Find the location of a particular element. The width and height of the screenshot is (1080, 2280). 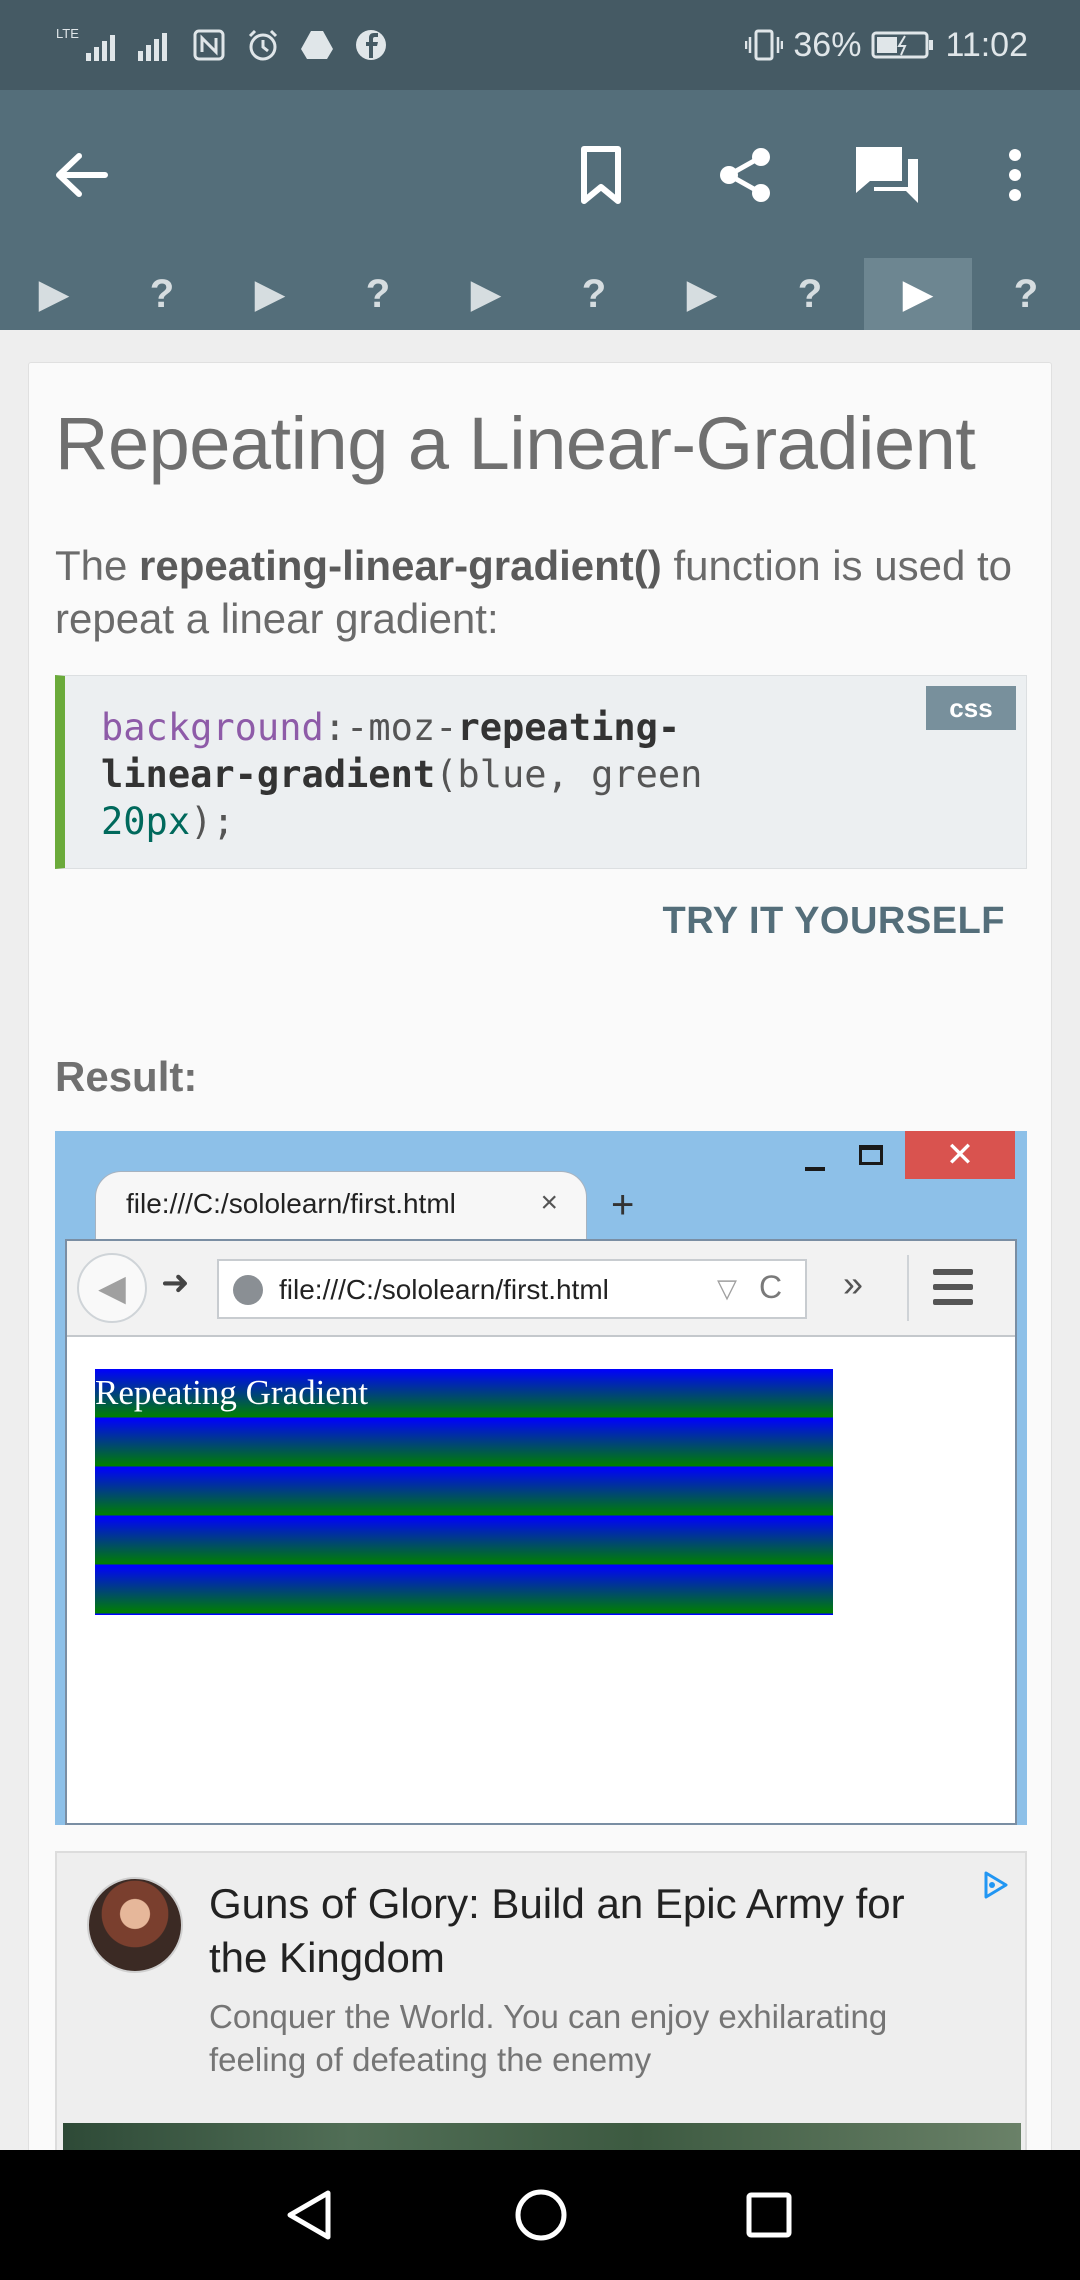

nfc-icon is located at coordinates (209, 45).